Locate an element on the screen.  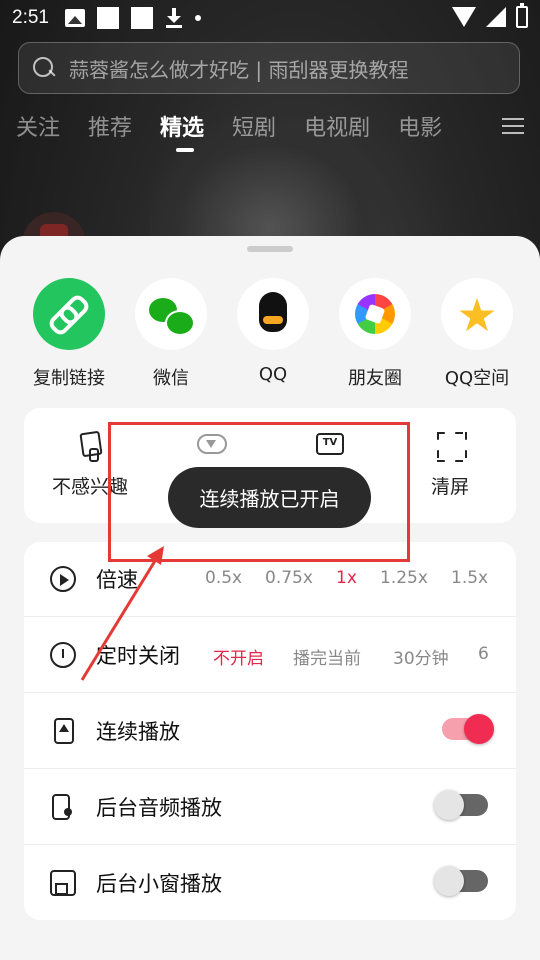
annotation-arrow is located at coordinates (122, 613).